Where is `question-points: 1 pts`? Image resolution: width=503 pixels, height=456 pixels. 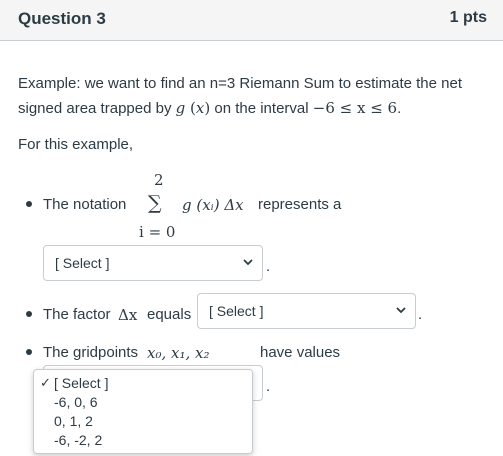 question-points: 1 pts is located at coordinates (468, 17).